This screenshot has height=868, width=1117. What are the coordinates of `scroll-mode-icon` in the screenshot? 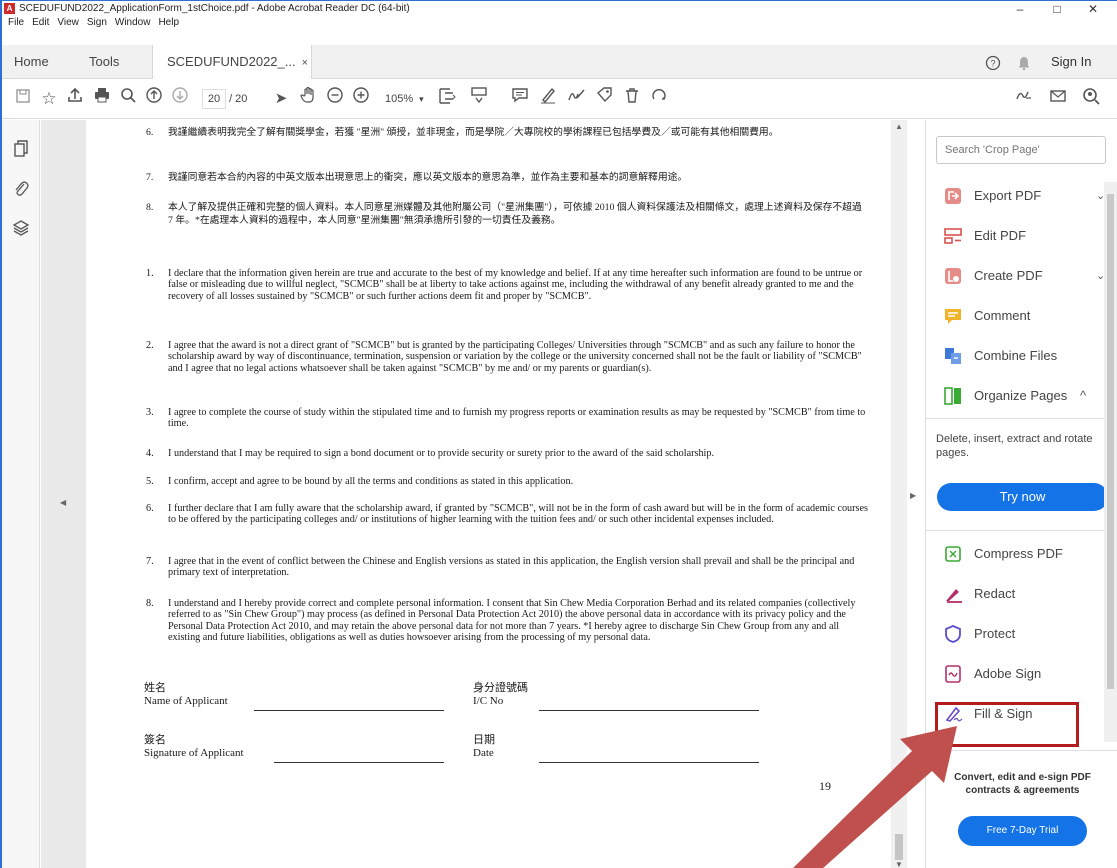 It's located at (479, 99).